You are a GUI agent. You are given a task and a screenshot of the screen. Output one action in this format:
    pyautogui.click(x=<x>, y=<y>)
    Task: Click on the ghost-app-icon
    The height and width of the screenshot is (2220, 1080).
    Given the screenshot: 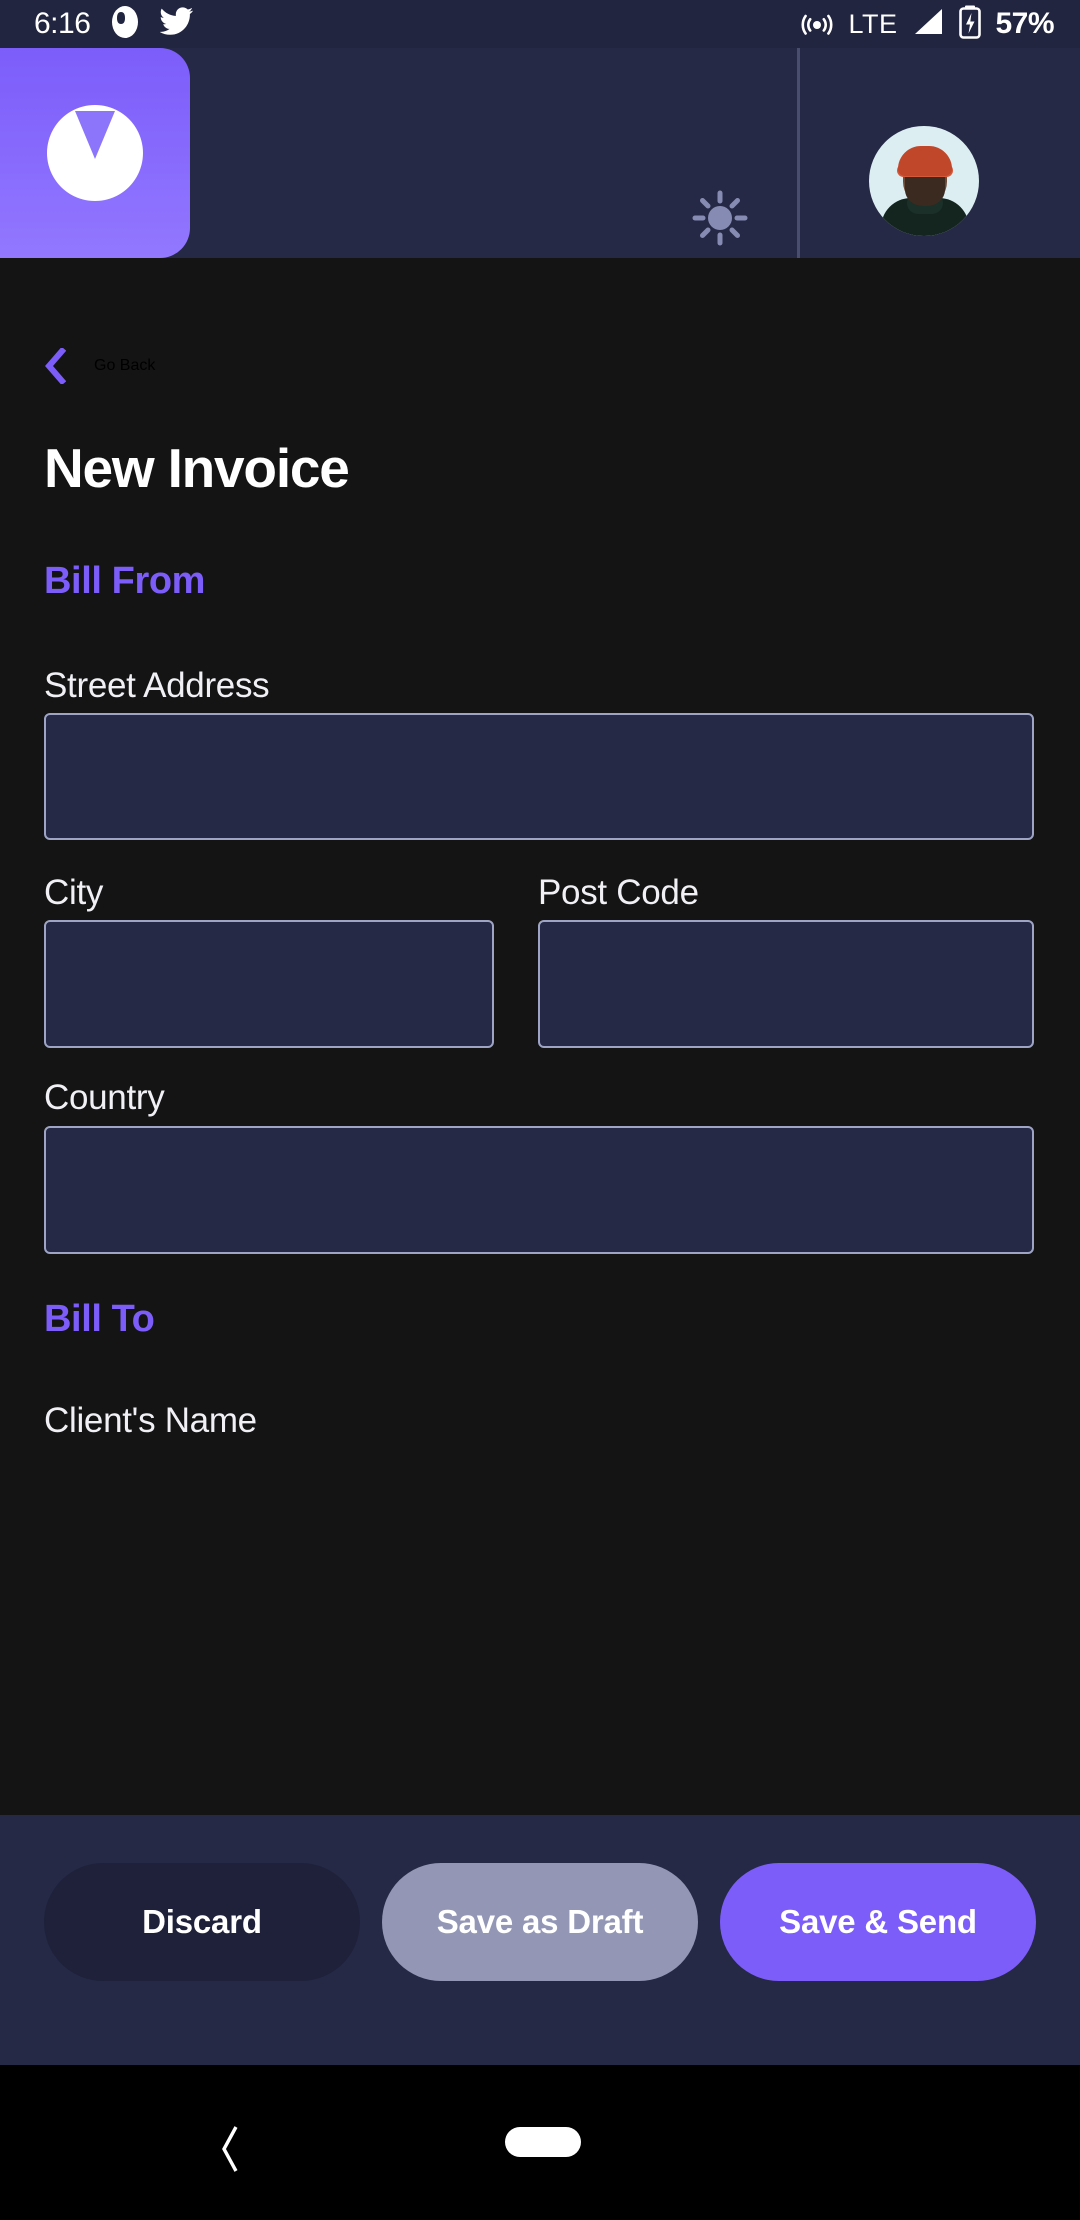 What is the action you would take?
    pyautogui.click(x=125, y=24)
    